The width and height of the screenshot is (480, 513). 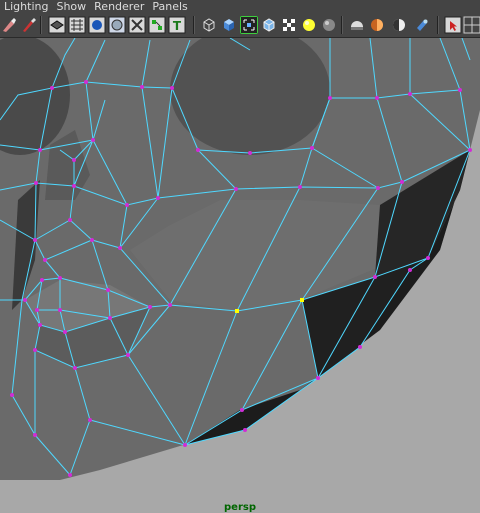 What do you see at coordinates (471, 25) in the screenshot?
I see `grid-toggle-icon` at bounding box center [471, 25].